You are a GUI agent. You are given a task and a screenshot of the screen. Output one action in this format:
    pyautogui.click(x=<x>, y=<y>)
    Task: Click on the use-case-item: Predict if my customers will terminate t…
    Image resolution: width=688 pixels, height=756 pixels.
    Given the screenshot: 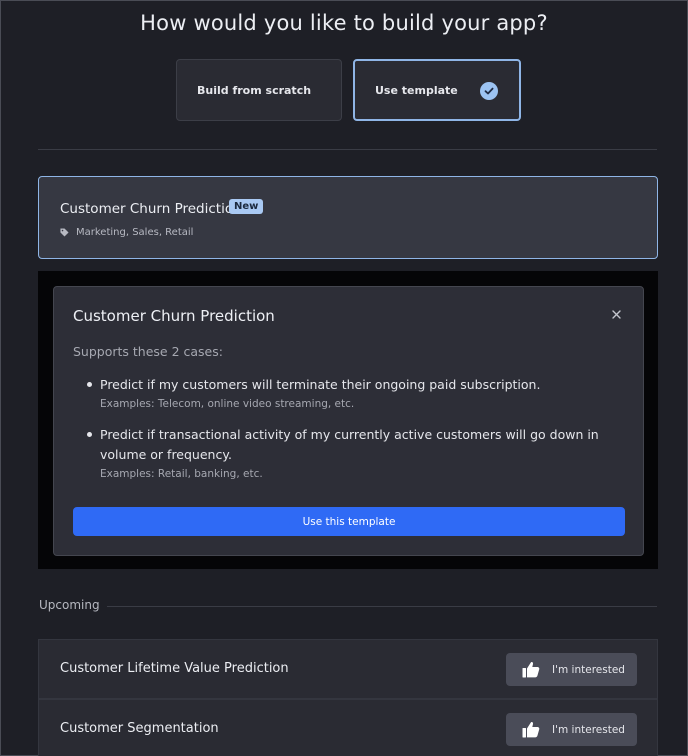 What is the action you would take?
    pyautogui.click(x=358, y=392)
    